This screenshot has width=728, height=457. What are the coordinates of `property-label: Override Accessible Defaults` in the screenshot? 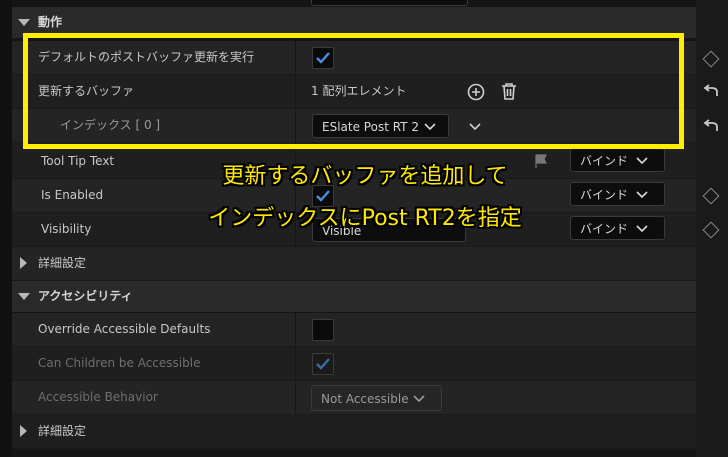 It's located at (124, 329).